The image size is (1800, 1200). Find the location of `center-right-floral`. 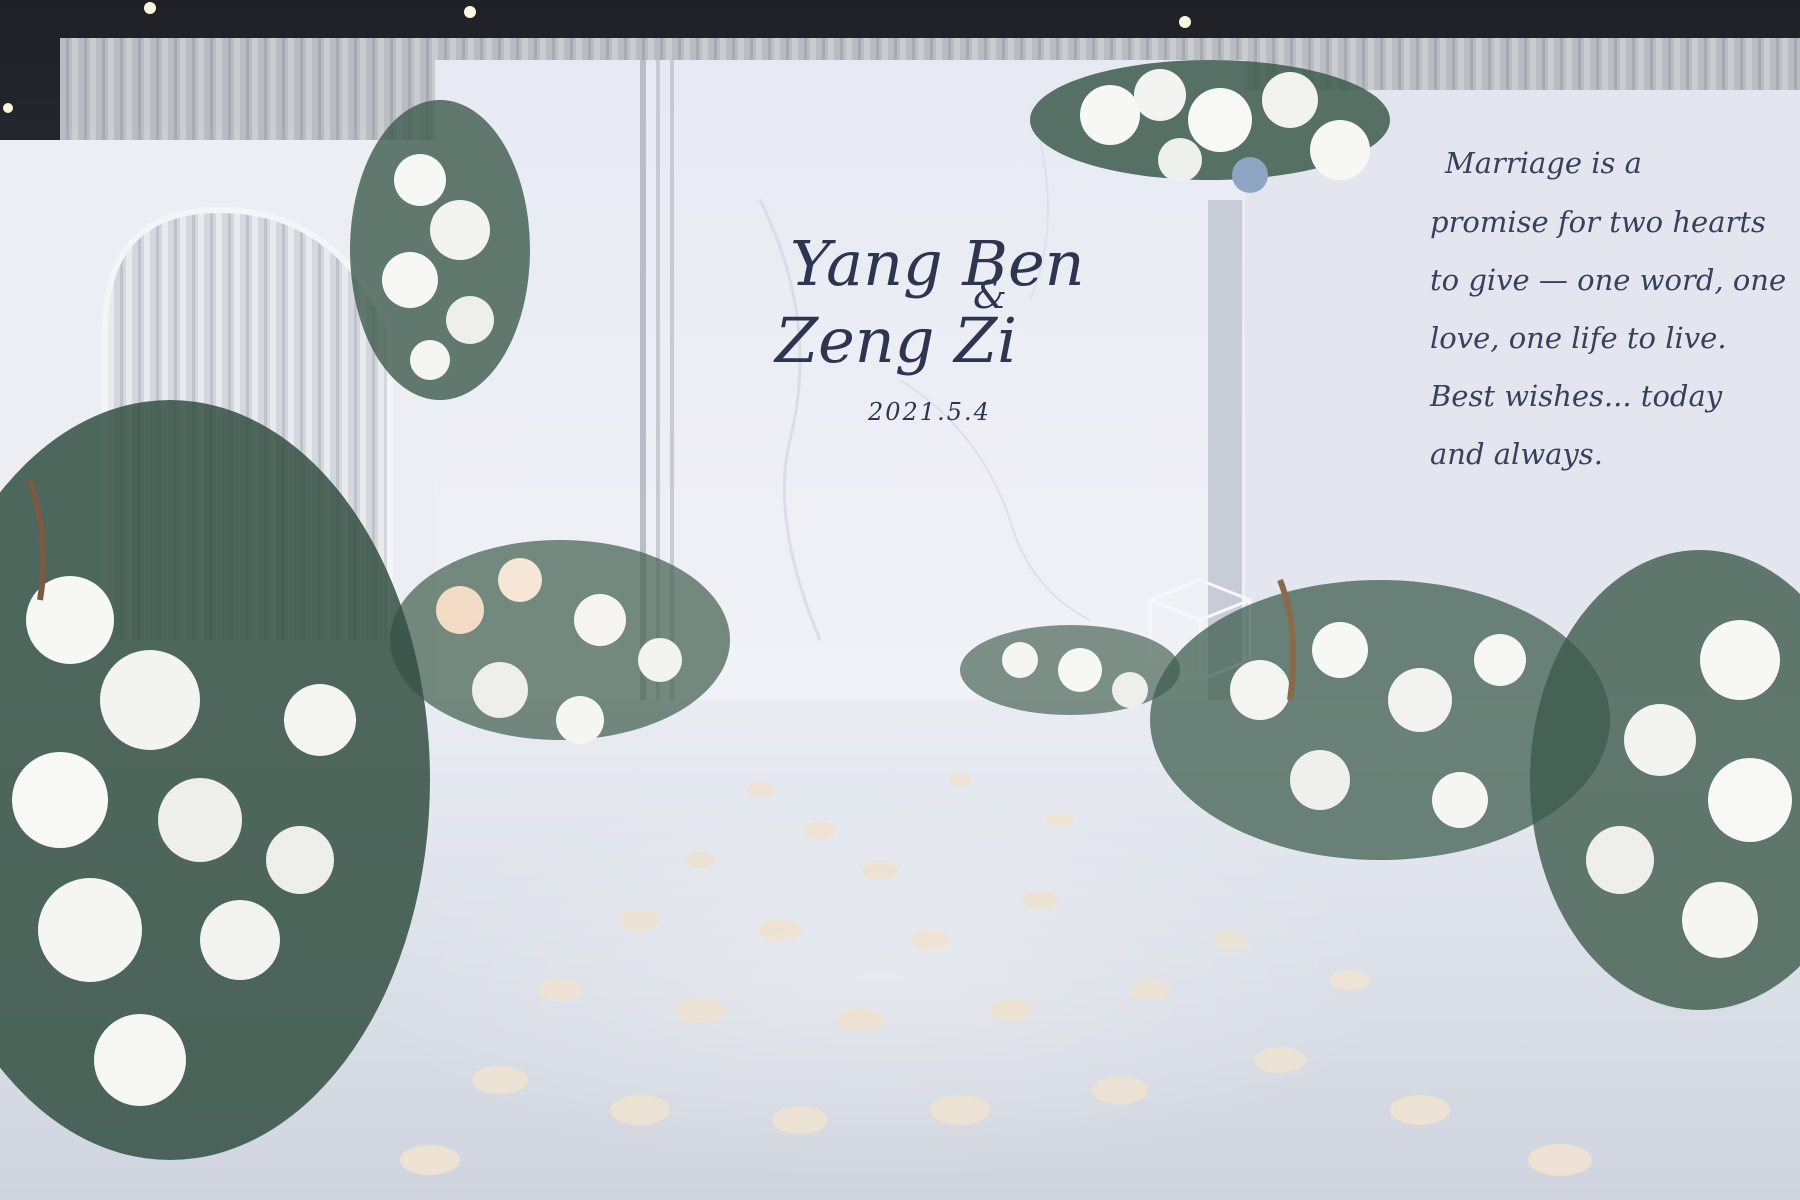

center-right-floral is located at coordinates (1070, 670).